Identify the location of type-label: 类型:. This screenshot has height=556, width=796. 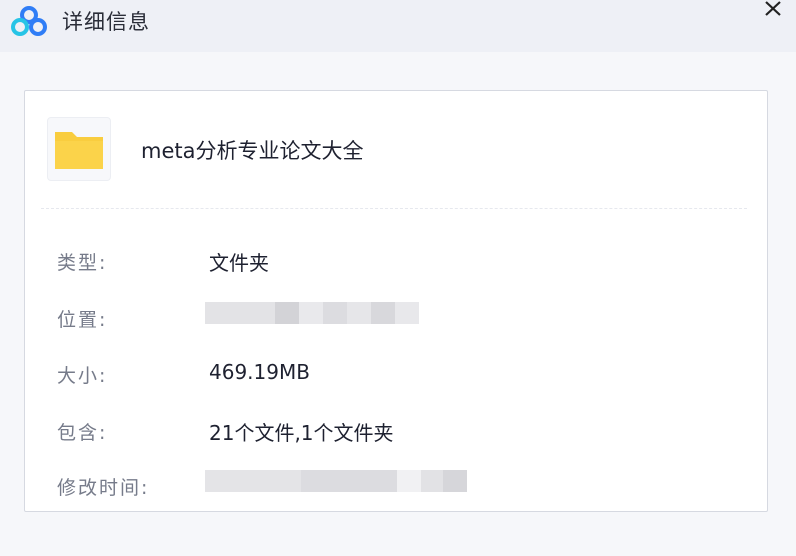
(82, 263).